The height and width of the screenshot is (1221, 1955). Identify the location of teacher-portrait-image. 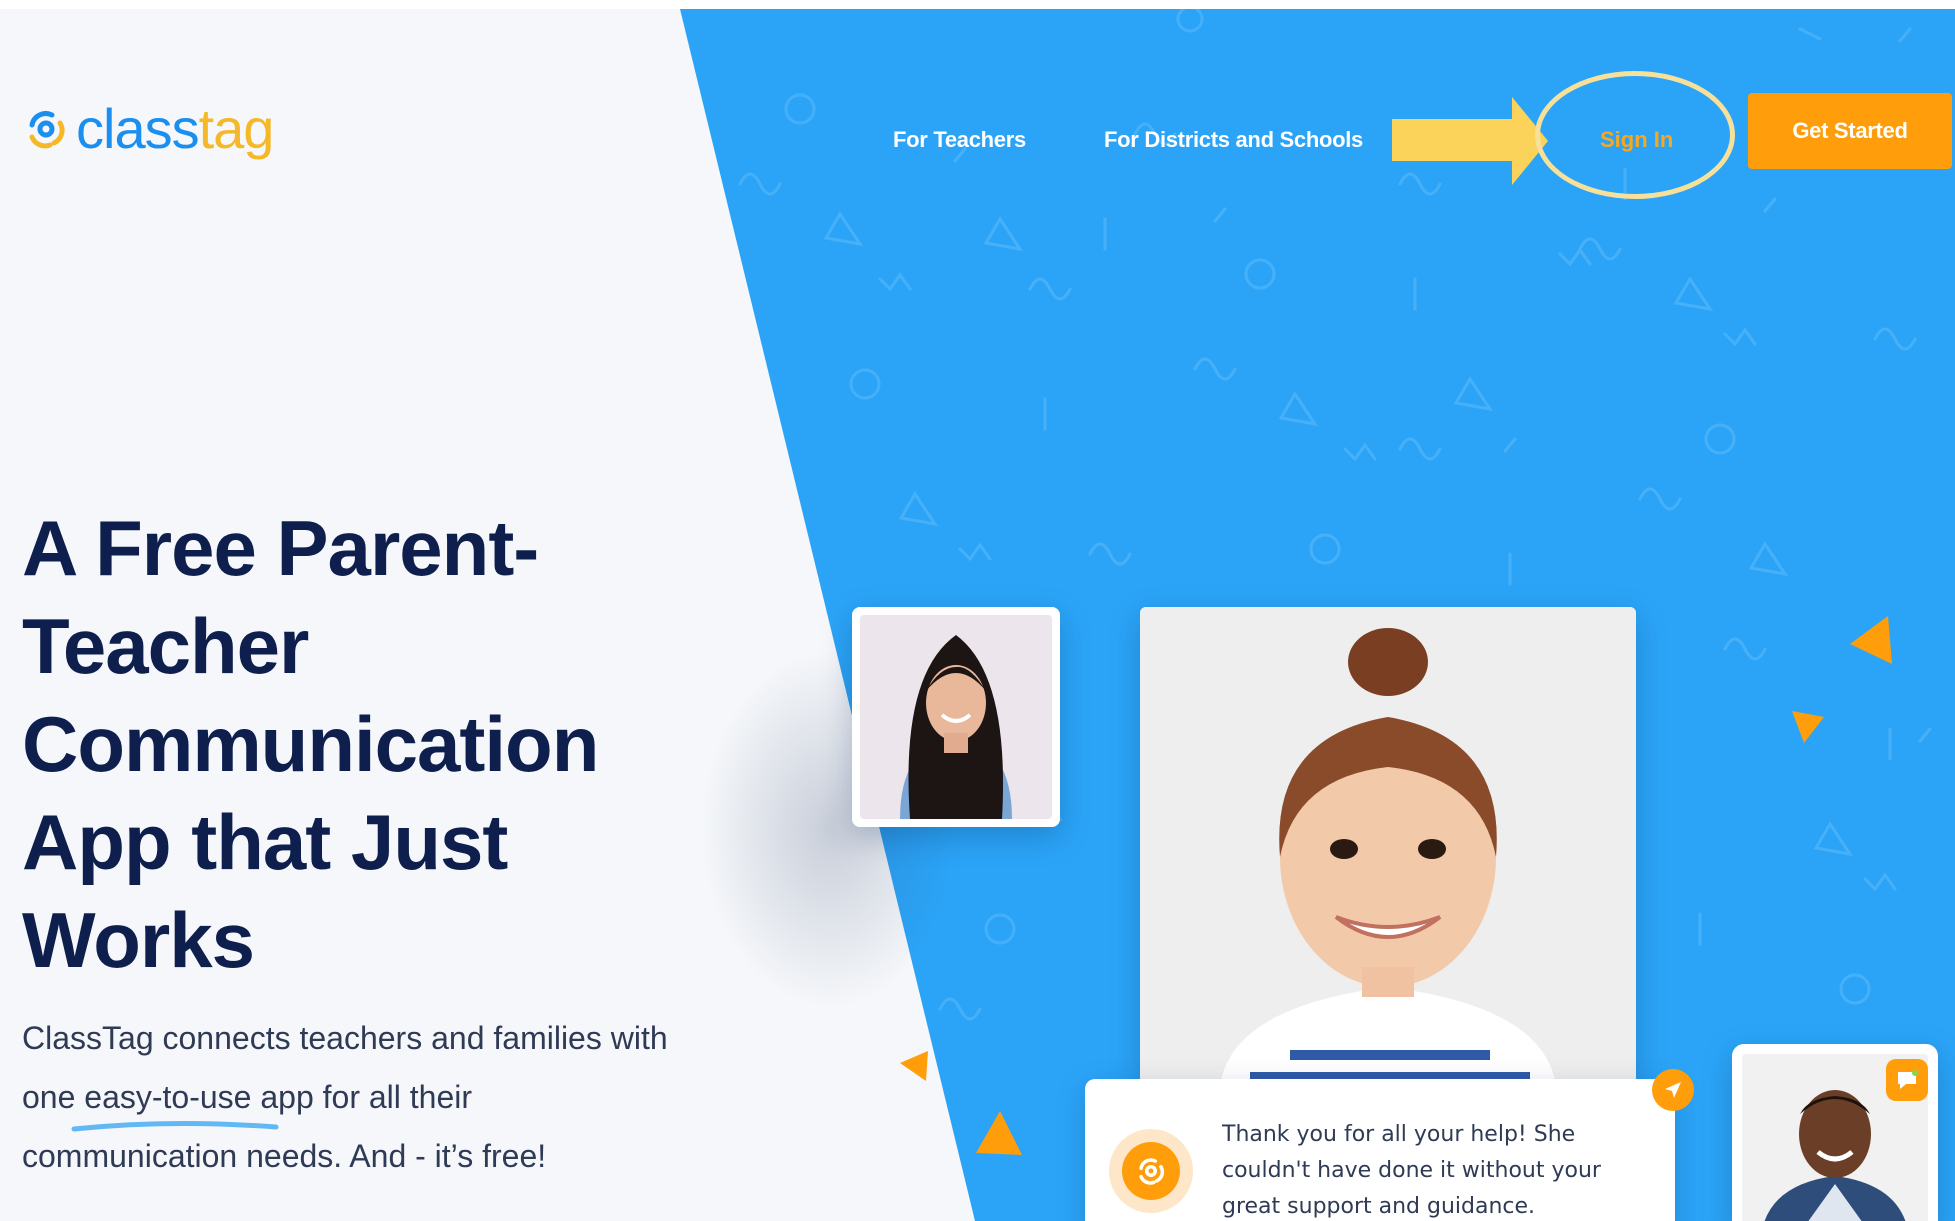
(956, 717).